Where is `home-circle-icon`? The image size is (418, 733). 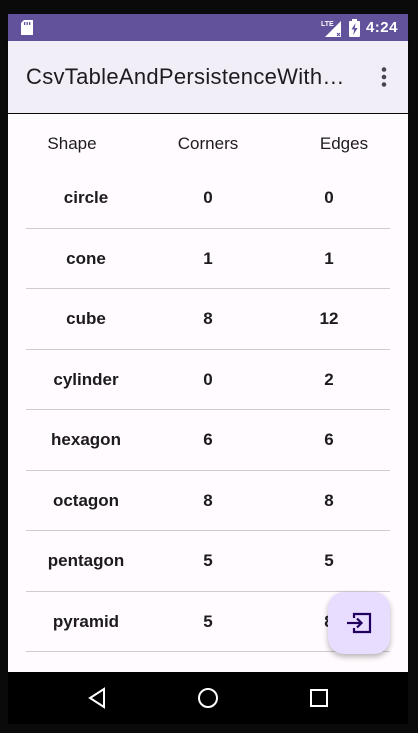
home-circle-icon is located at coordinates (208, 698).